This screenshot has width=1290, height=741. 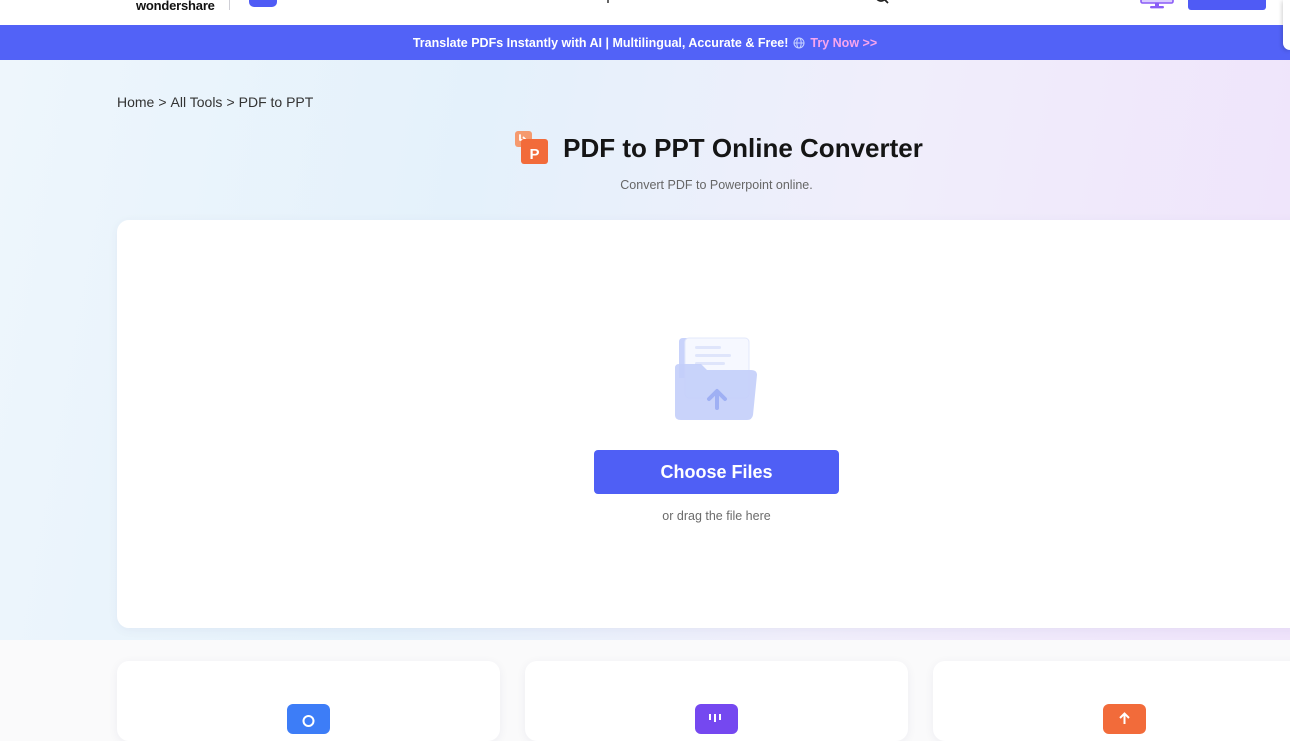 What do you see at coordinates (135, 102) in the screenshot?
I see `breadcrumb-home: Home` at bounding box center [135, 102].